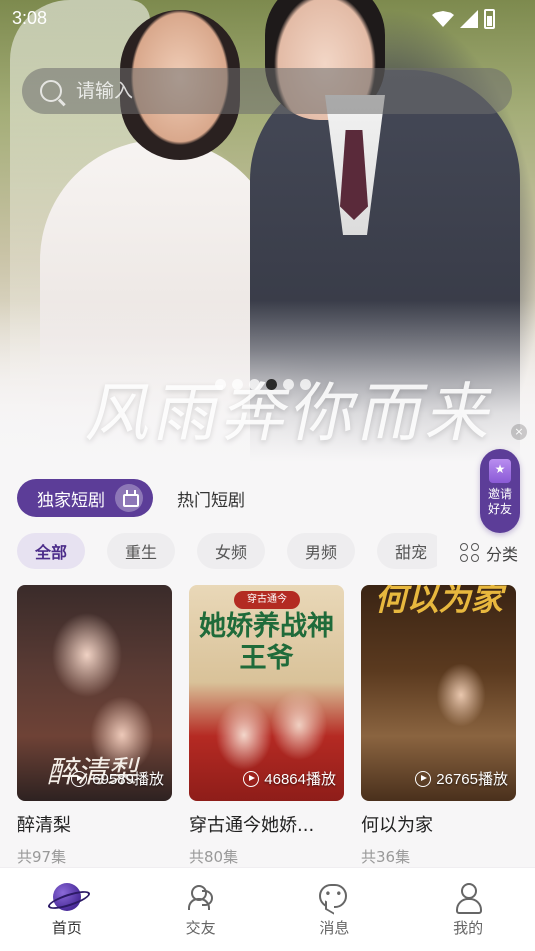 The image size is (535, 951). Describe the element at coordinates (30, 18) in the screenshot. I see `status-time: 3:08` at that location.